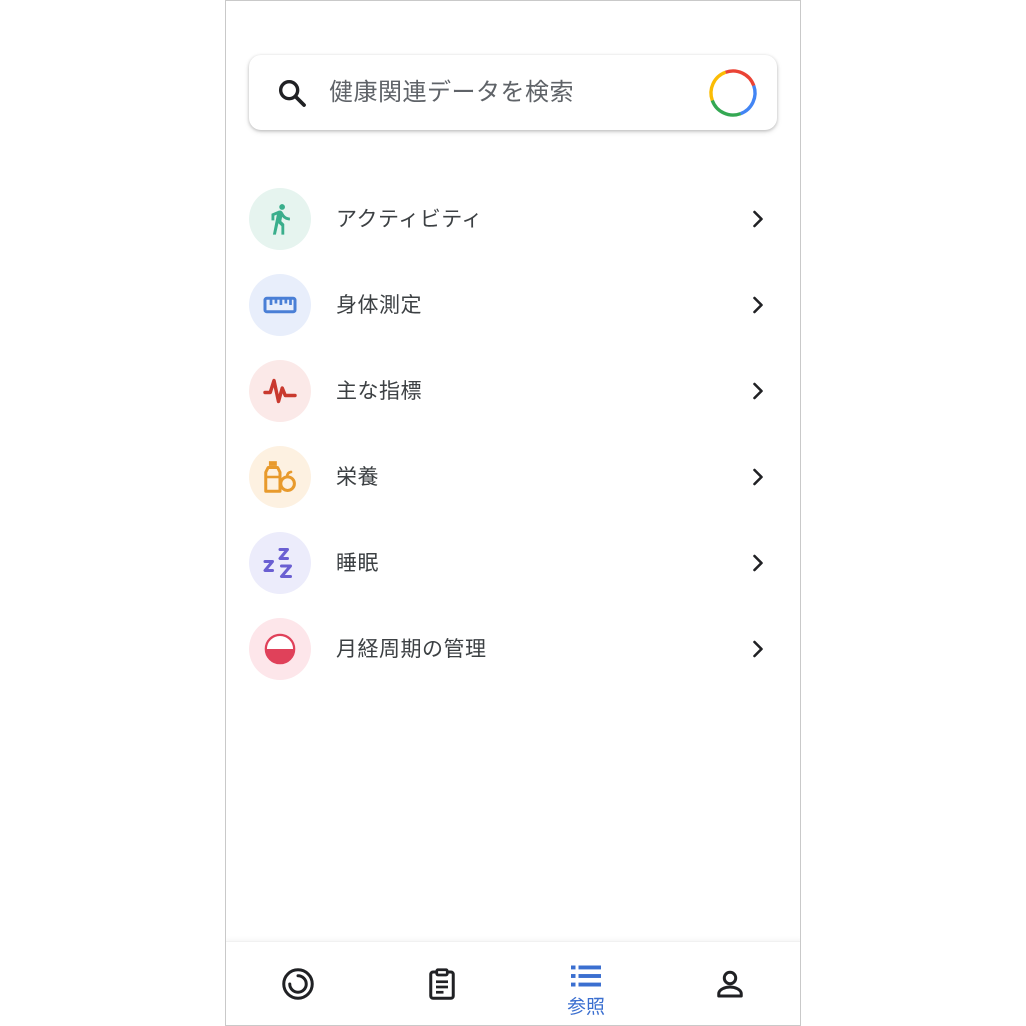 Image resolution: width=1026 pixels, height=1026 pixels. I want to click on category-label: 身体測定, so click(379, 305).